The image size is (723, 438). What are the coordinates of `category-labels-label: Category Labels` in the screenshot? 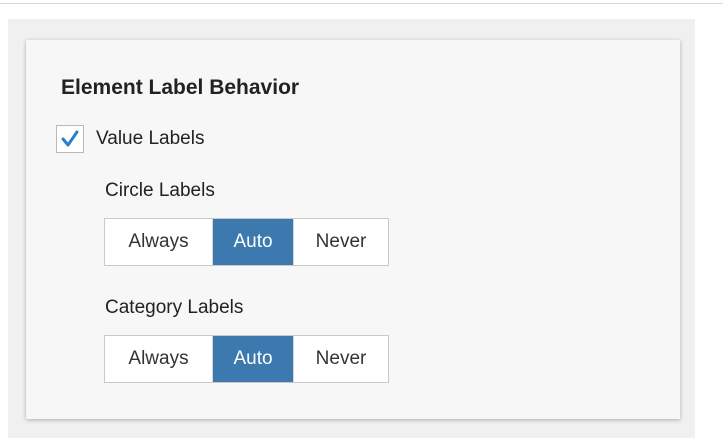 It's located at (174, 307).